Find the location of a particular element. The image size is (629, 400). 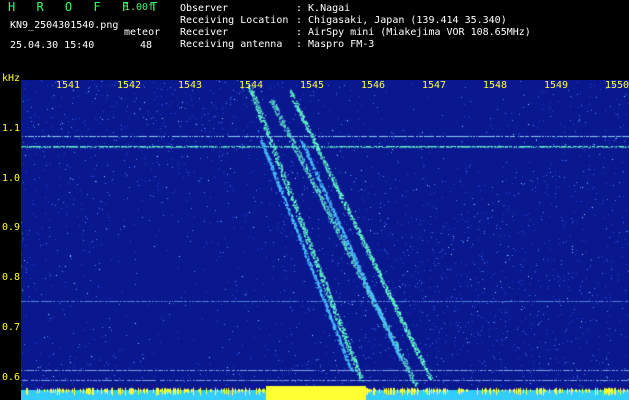

x-tick-label: 1550 is located at coordinates (617, 85).